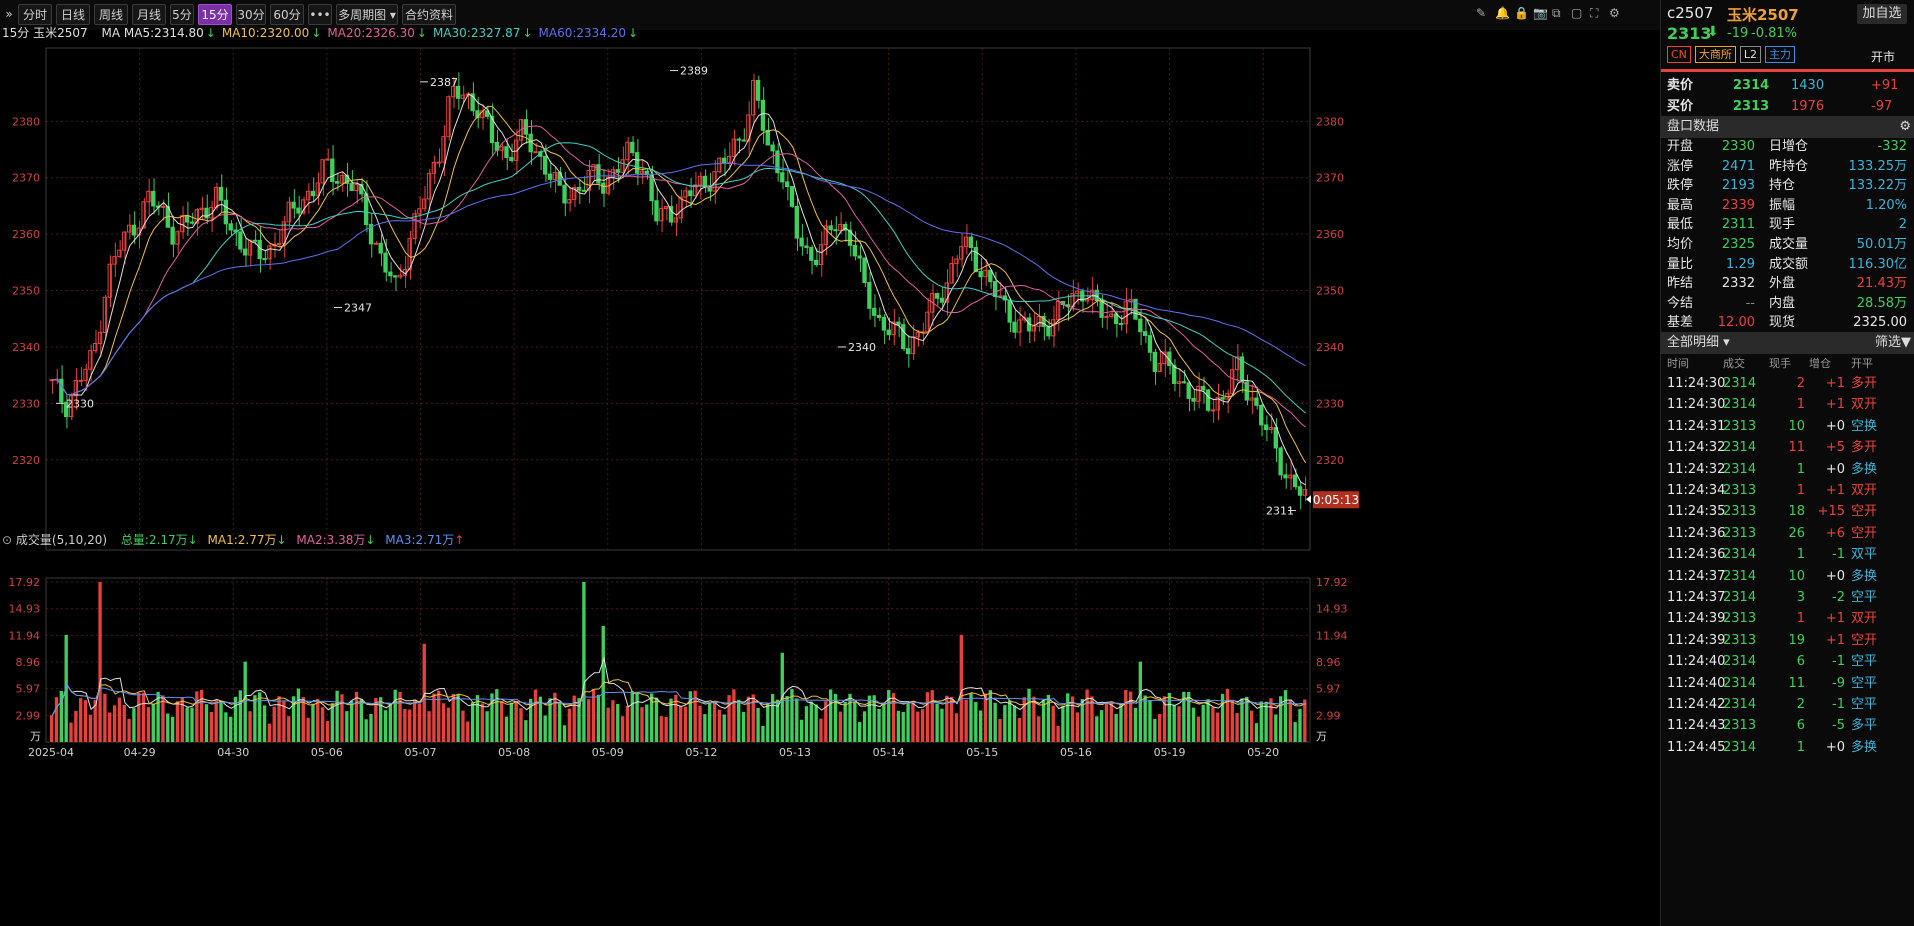 This screenshot has width=1914, height=926. What do you see at coordinates (215, 14) in the screenshot?
I see `toolbar-button-5: 15分` at bounding box center [215, 14].